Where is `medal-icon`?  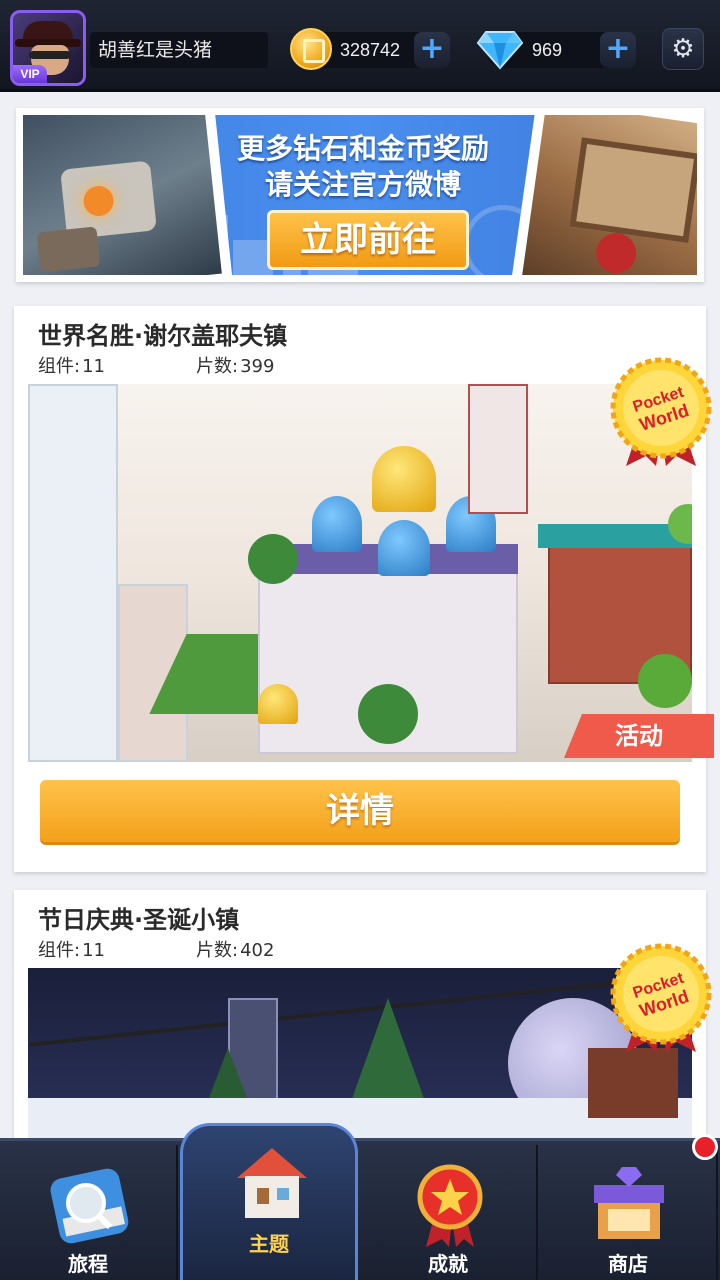 medal-icon is located at coordinates (450, 1205).